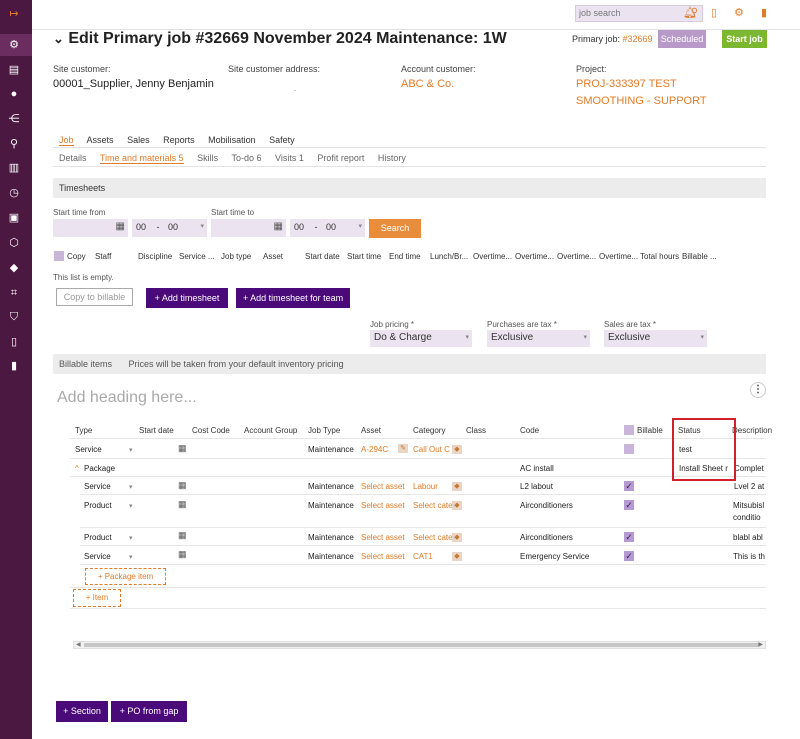 Image resolution: width=800 pixels, height=739 pixels. I want to click on bcol-description: Description, so click(752, 430).